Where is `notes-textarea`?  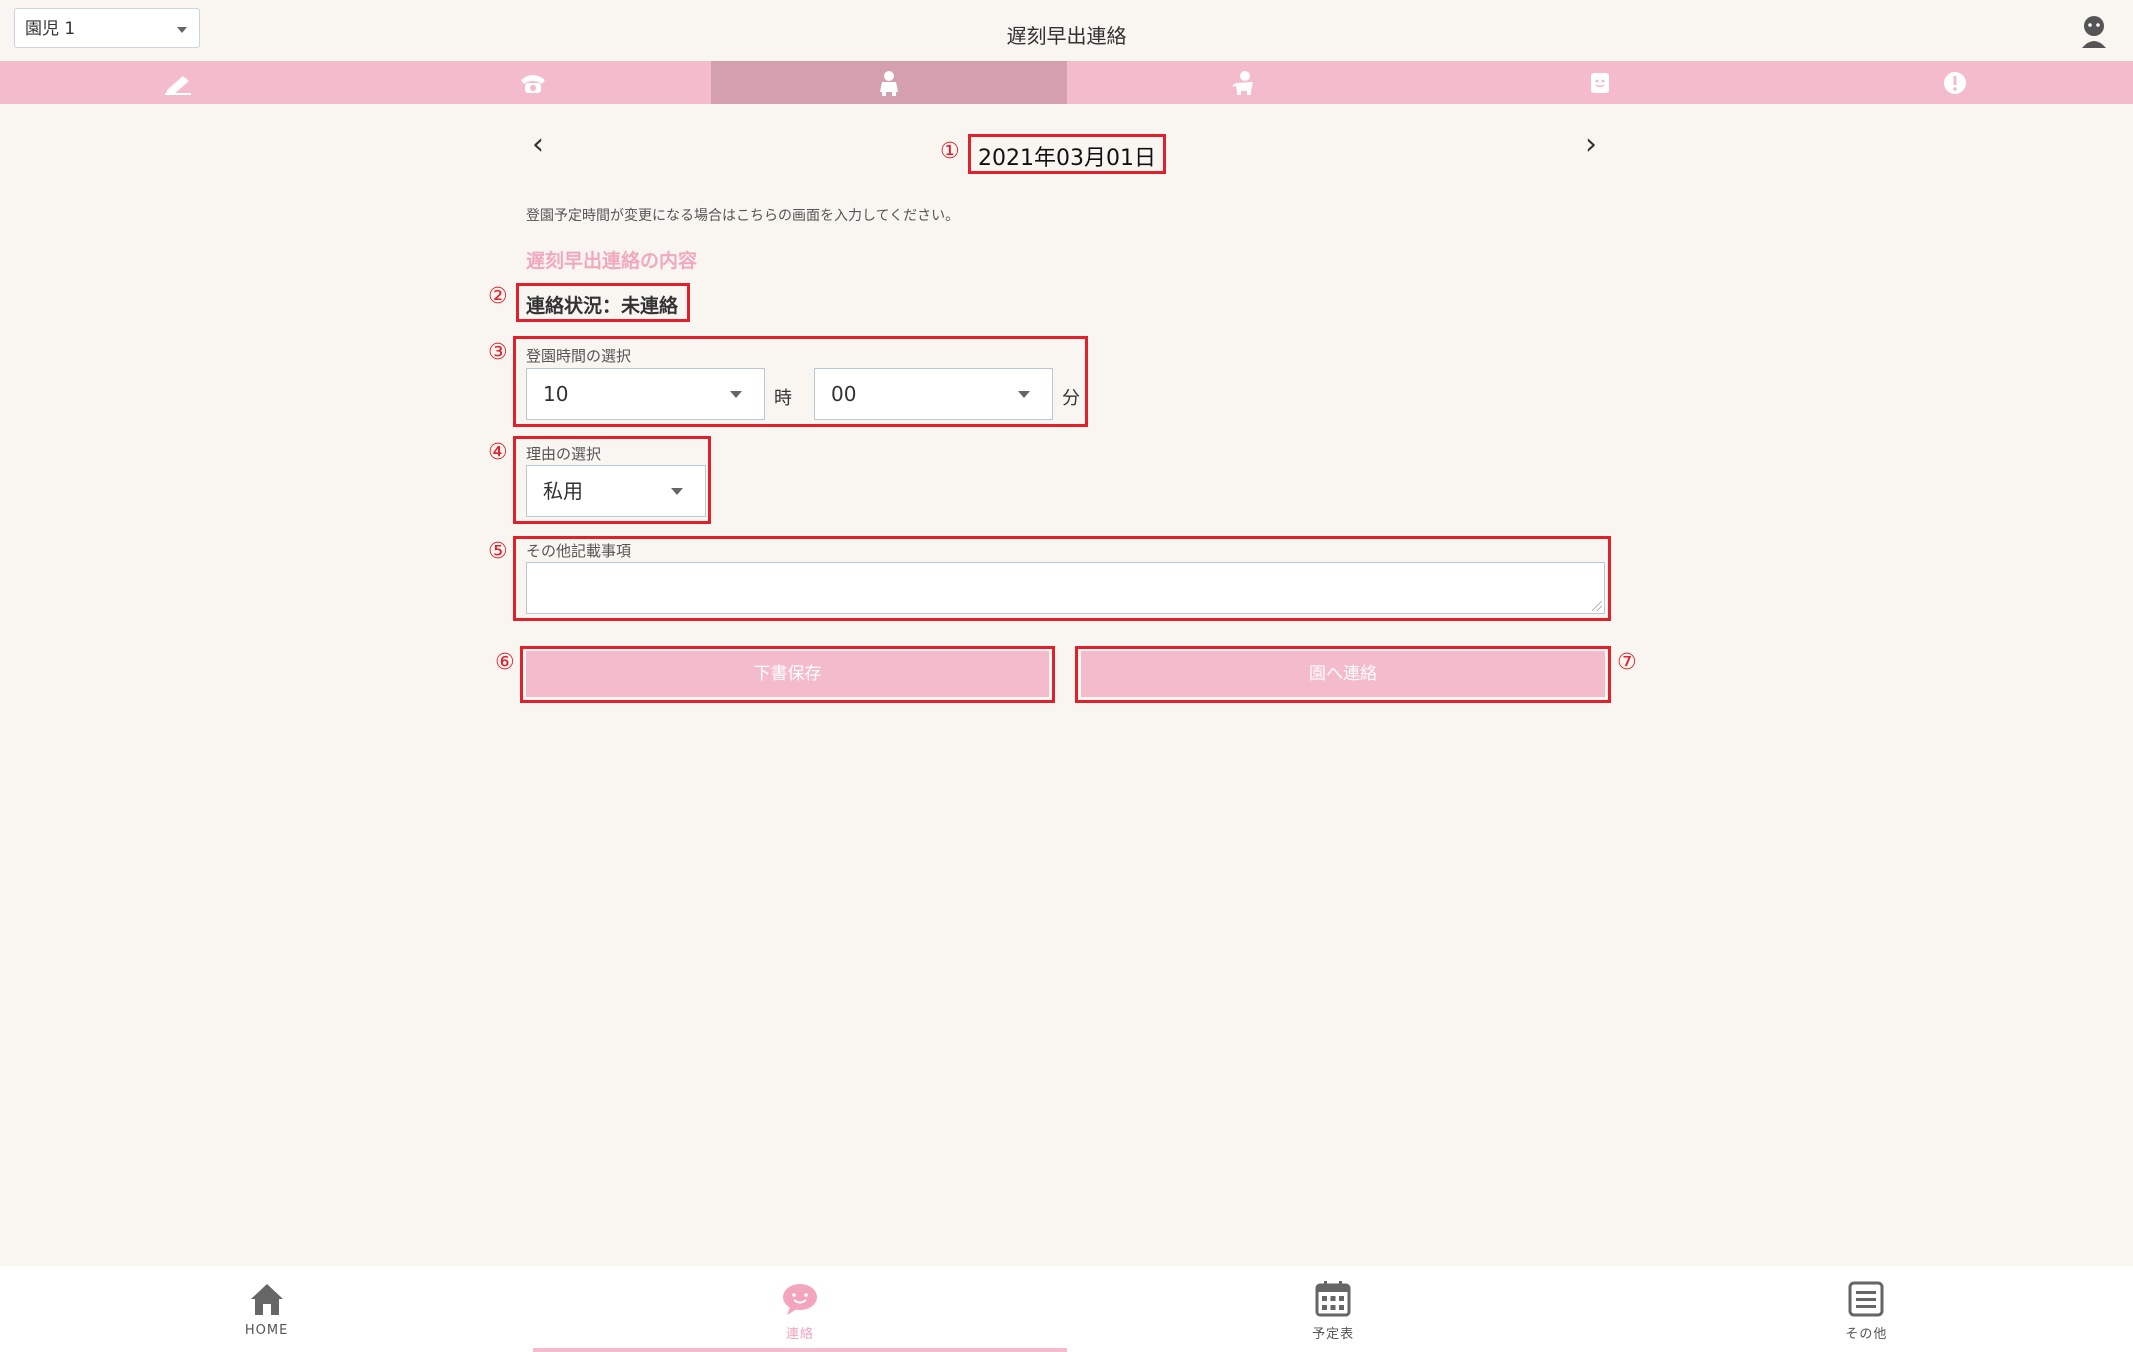 notes-textarea is located at coordinates (1065, 588).